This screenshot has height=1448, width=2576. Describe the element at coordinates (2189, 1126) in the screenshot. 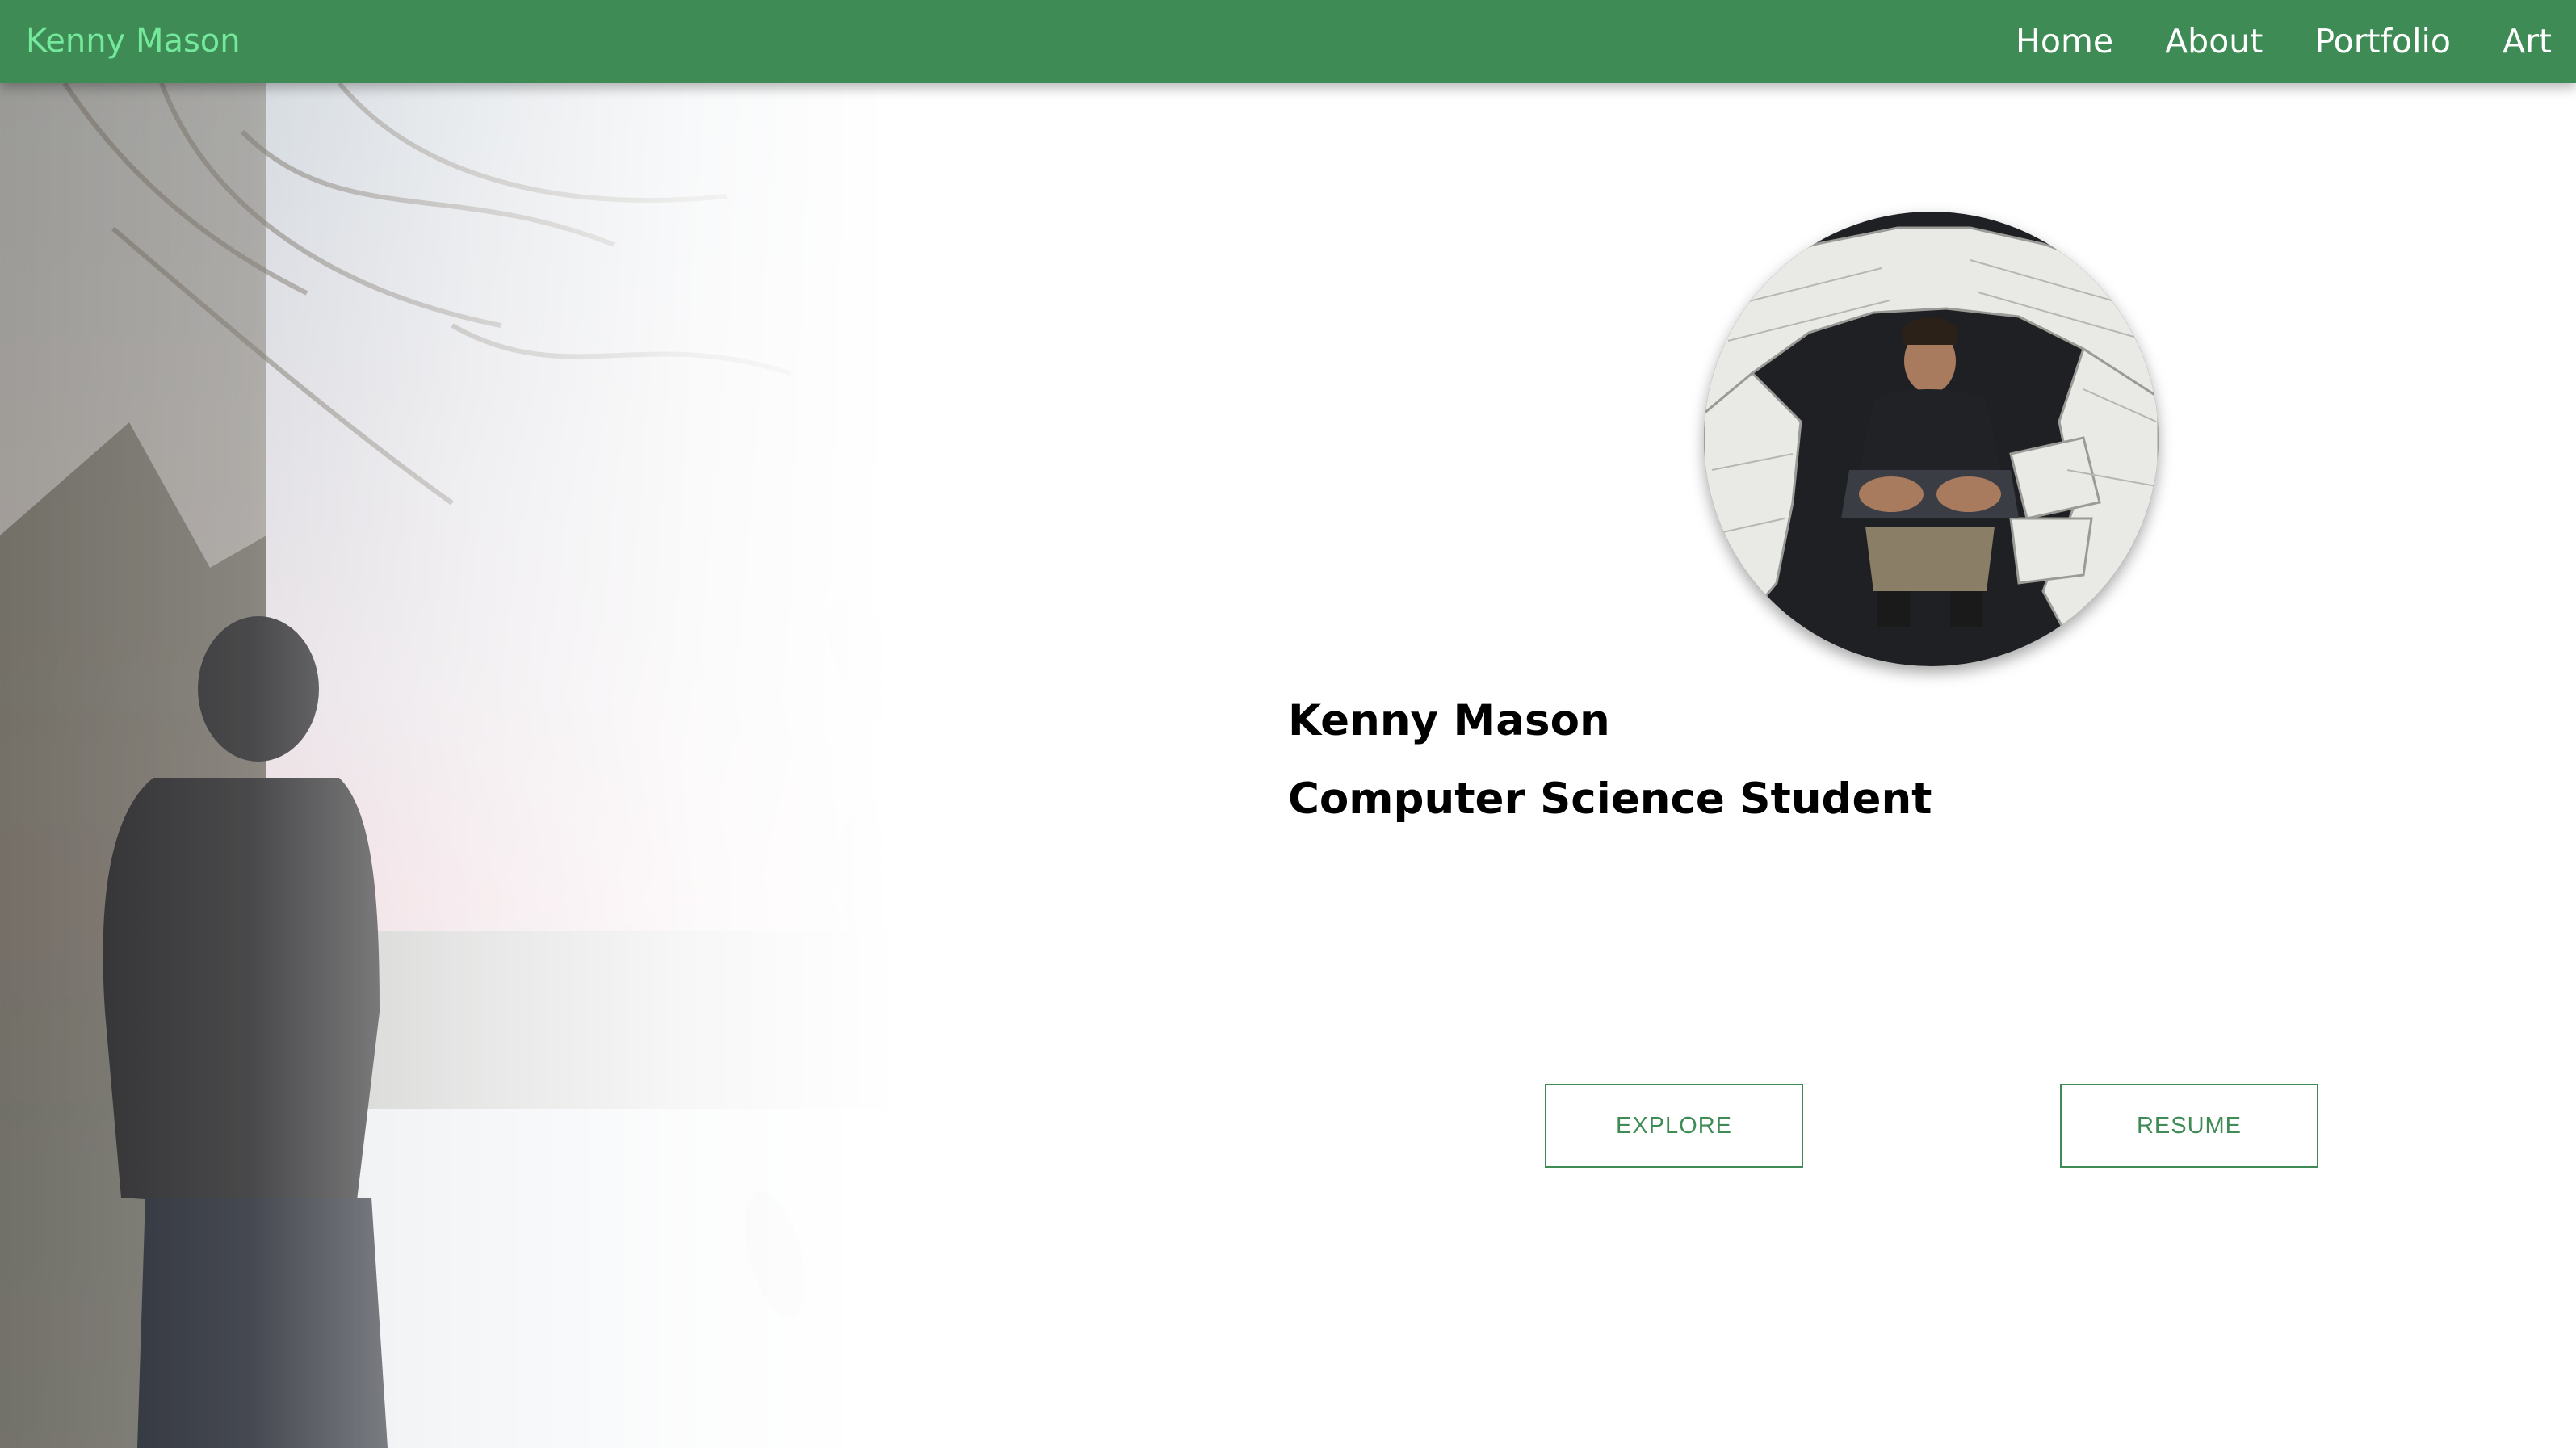

I see `resume-button: RESUME` at that location.